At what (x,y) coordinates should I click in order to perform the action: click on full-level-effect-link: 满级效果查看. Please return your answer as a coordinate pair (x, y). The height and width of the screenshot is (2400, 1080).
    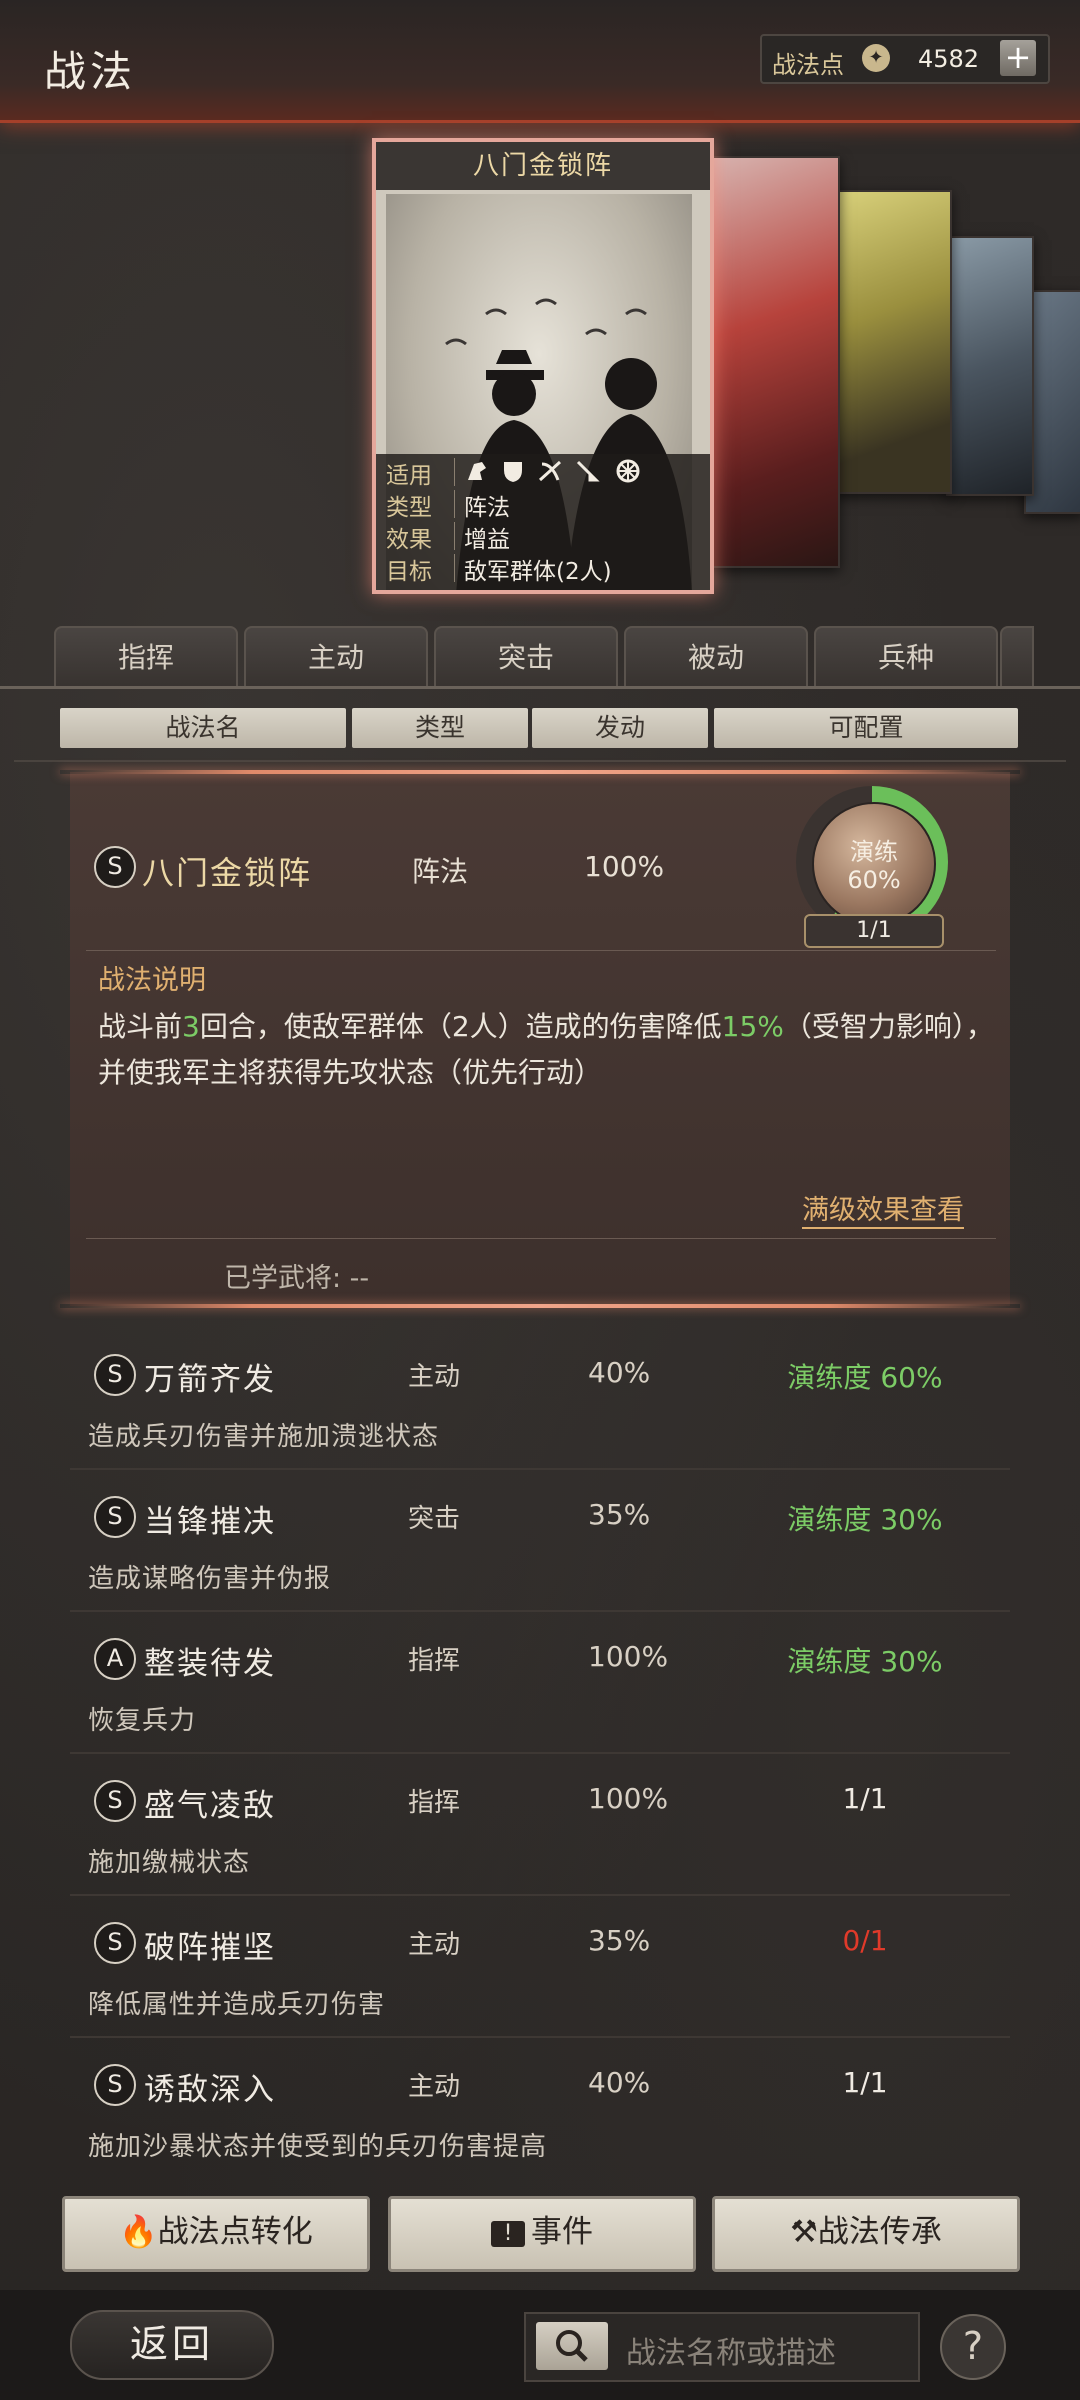
    Looking at the image, I should click on (883, 1208).